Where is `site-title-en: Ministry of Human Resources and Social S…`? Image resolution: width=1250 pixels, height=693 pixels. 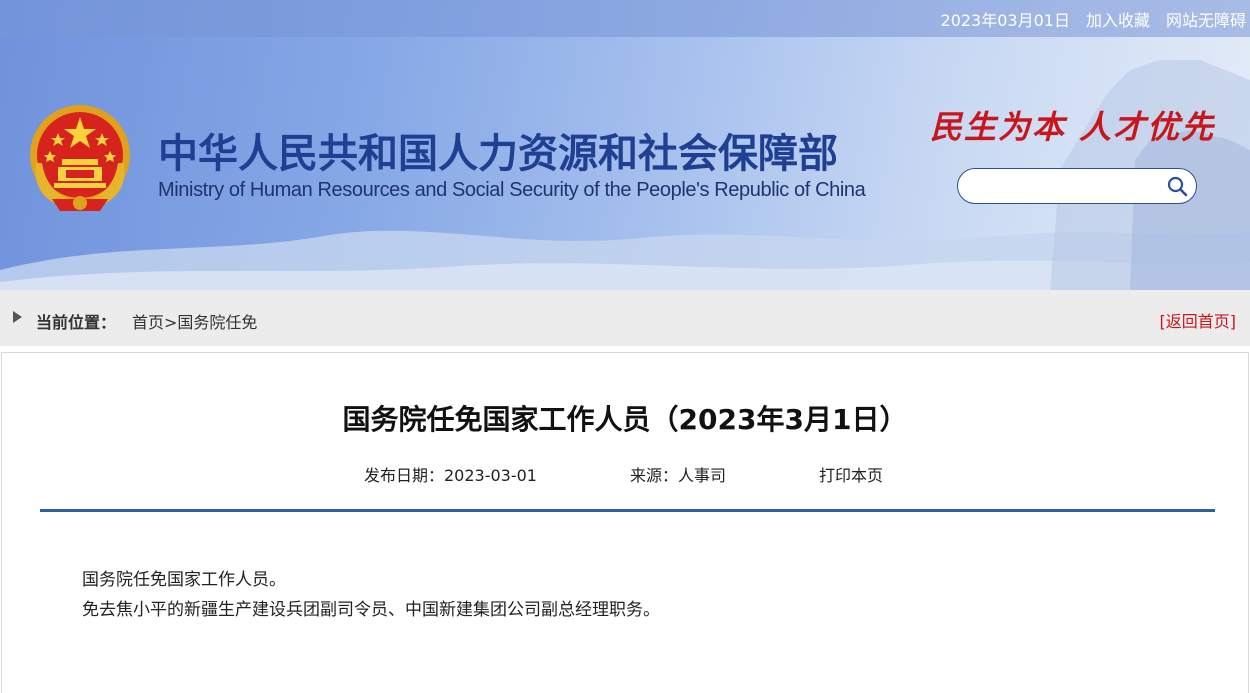
site-title-en: Ministry of Human Resources and Social S… is located at coordinates (512, 190).